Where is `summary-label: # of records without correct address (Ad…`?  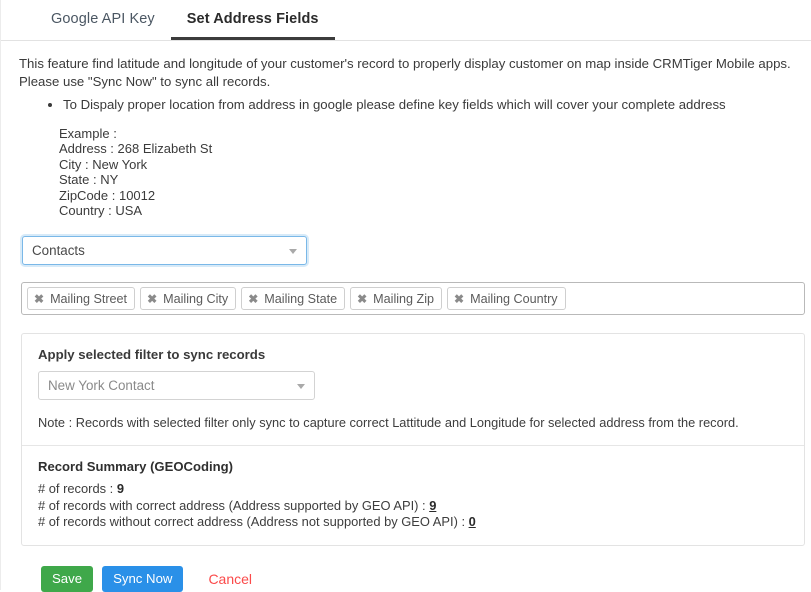
summary-label: # of records without correct address (Ad… is located at coordinates (253, 522).